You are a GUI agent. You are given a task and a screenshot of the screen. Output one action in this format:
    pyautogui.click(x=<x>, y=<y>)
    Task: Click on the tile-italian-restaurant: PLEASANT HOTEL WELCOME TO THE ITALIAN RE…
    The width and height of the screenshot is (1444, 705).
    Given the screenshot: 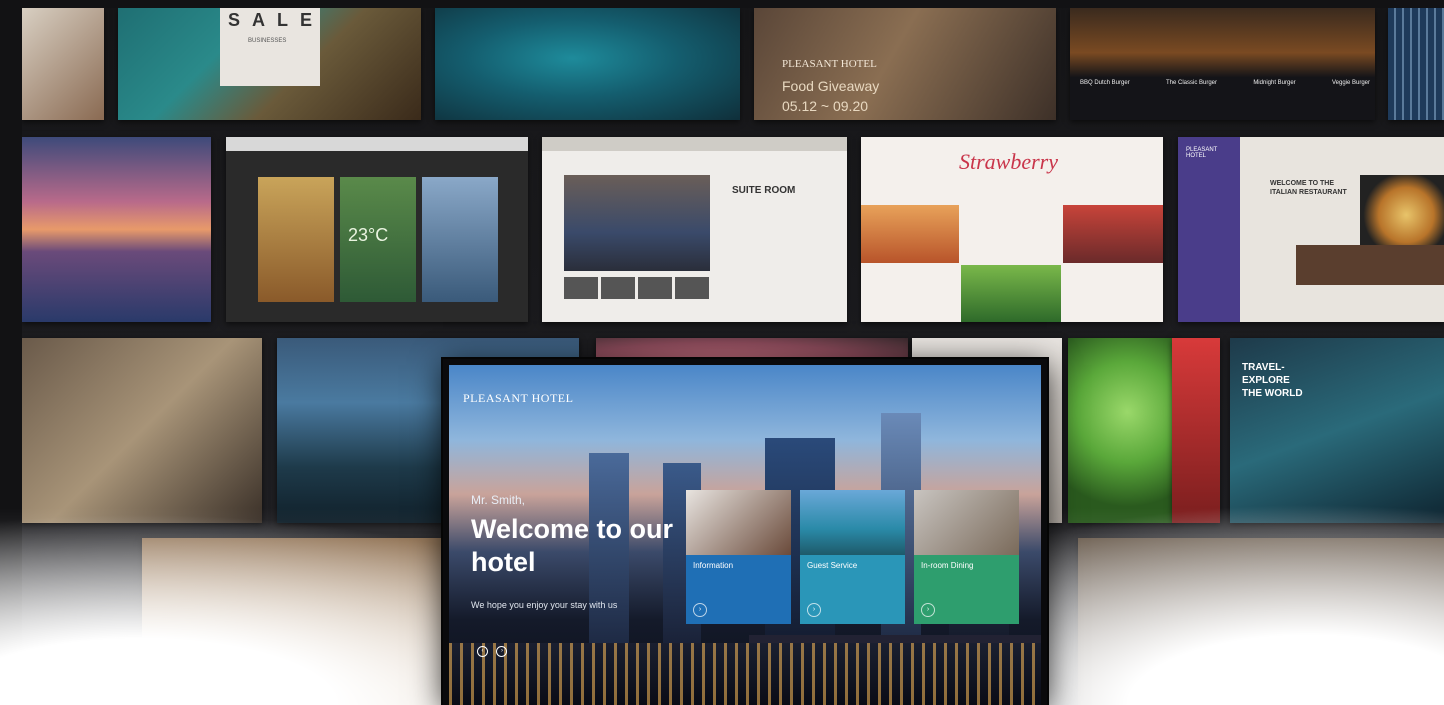 What is the action you would take?
    pyautogui.click(x=1311, y=229)
    